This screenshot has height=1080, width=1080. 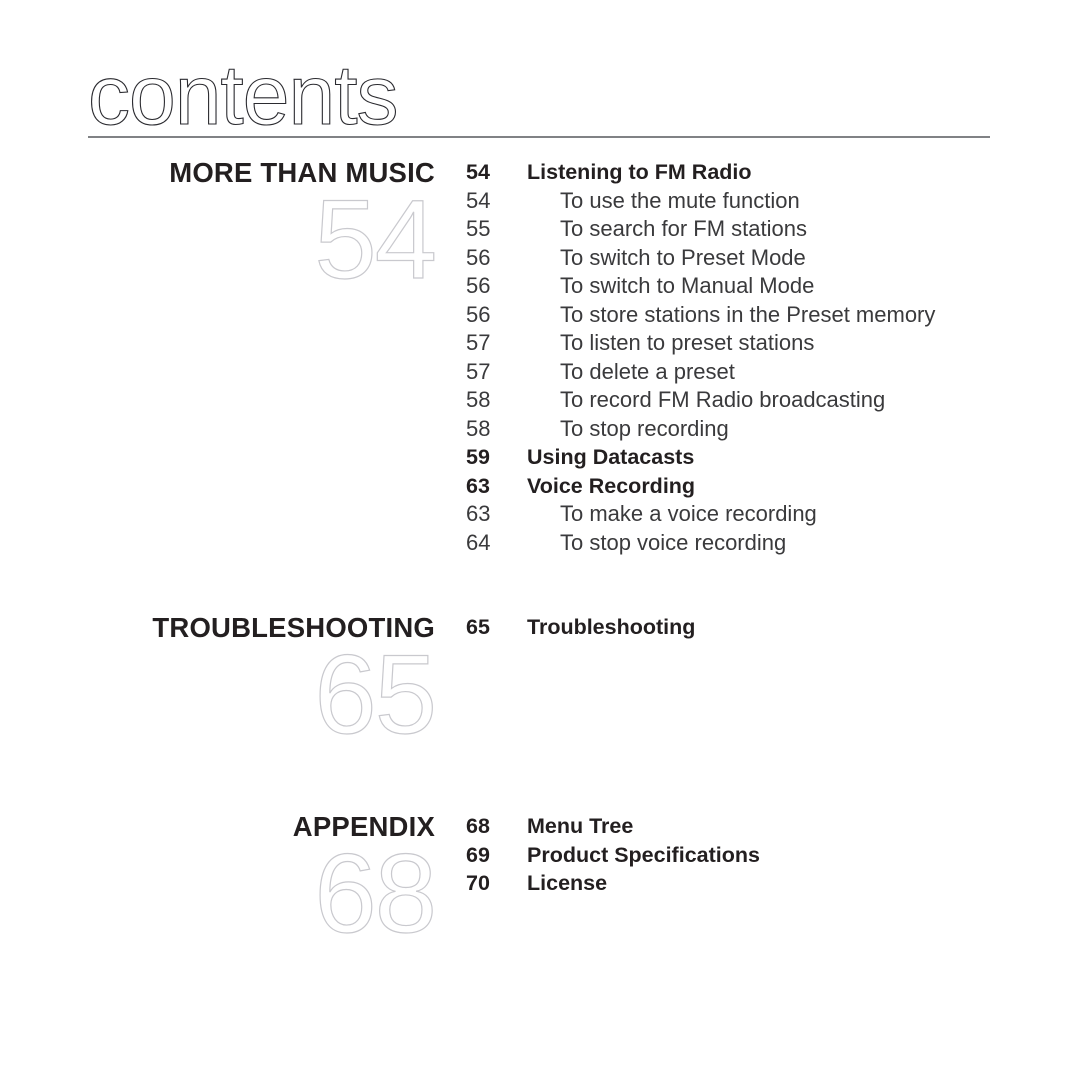 I want to click on toc-entry-label: Menu Tree, so click(x=580, y=826).